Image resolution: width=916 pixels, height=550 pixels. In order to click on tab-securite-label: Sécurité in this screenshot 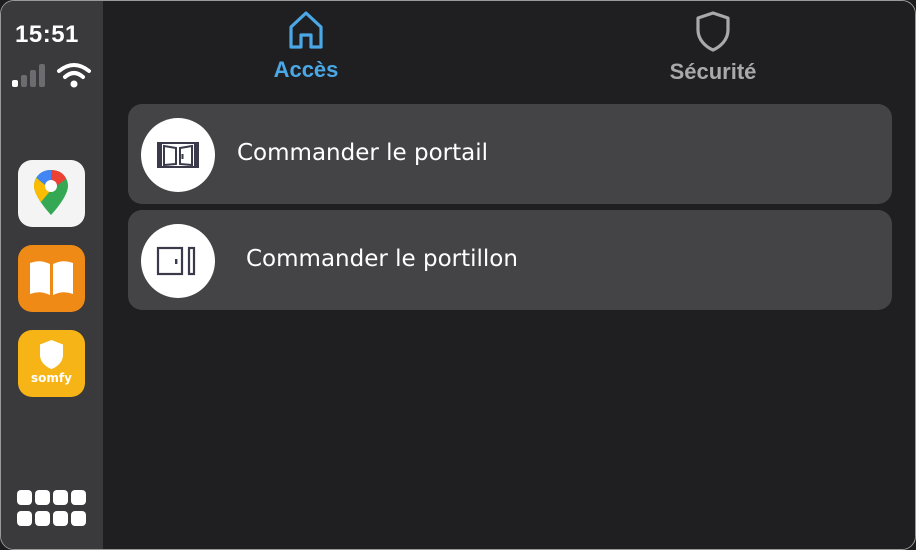, I will do `click(713, 71)`.